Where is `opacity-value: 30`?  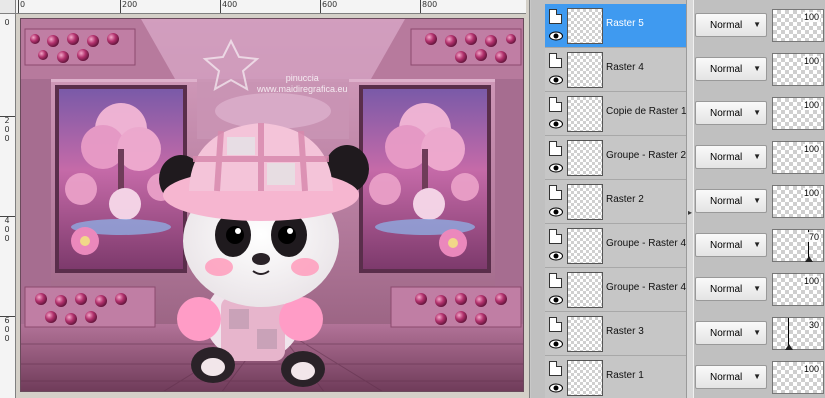
opacity-value: 30 is located at coordinates (813, 325).